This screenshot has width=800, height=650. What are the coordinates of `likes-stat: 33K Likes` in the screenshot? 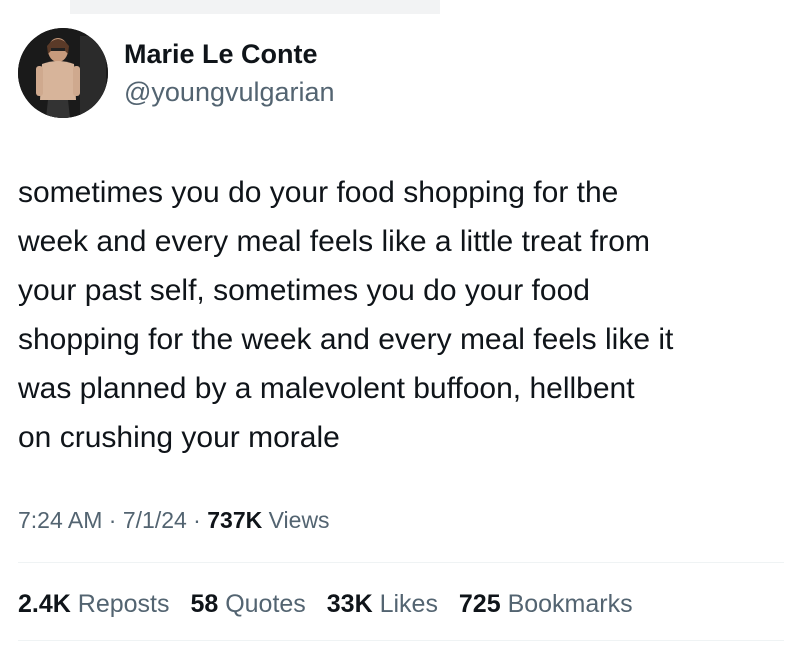 It's located at (382, 604).